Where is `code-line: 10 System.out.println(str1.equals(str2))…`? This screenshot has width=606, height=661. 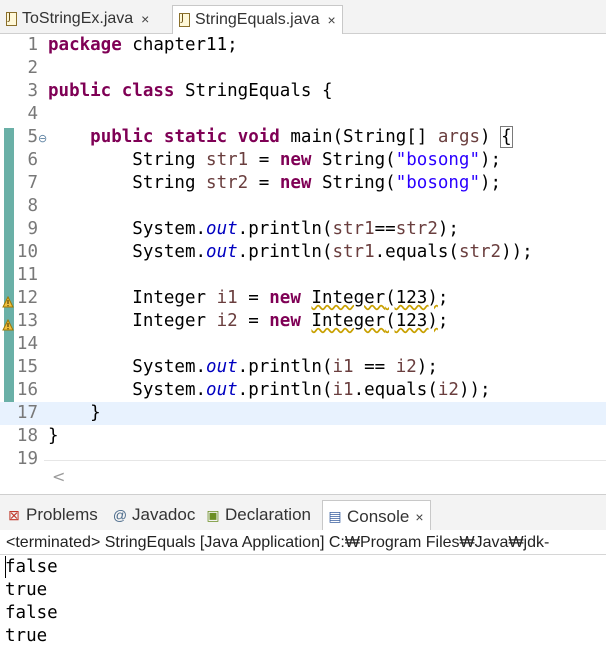 code-line: 10 System.out.println(str1.equals(str2))… is located at coordinates (303, 252).